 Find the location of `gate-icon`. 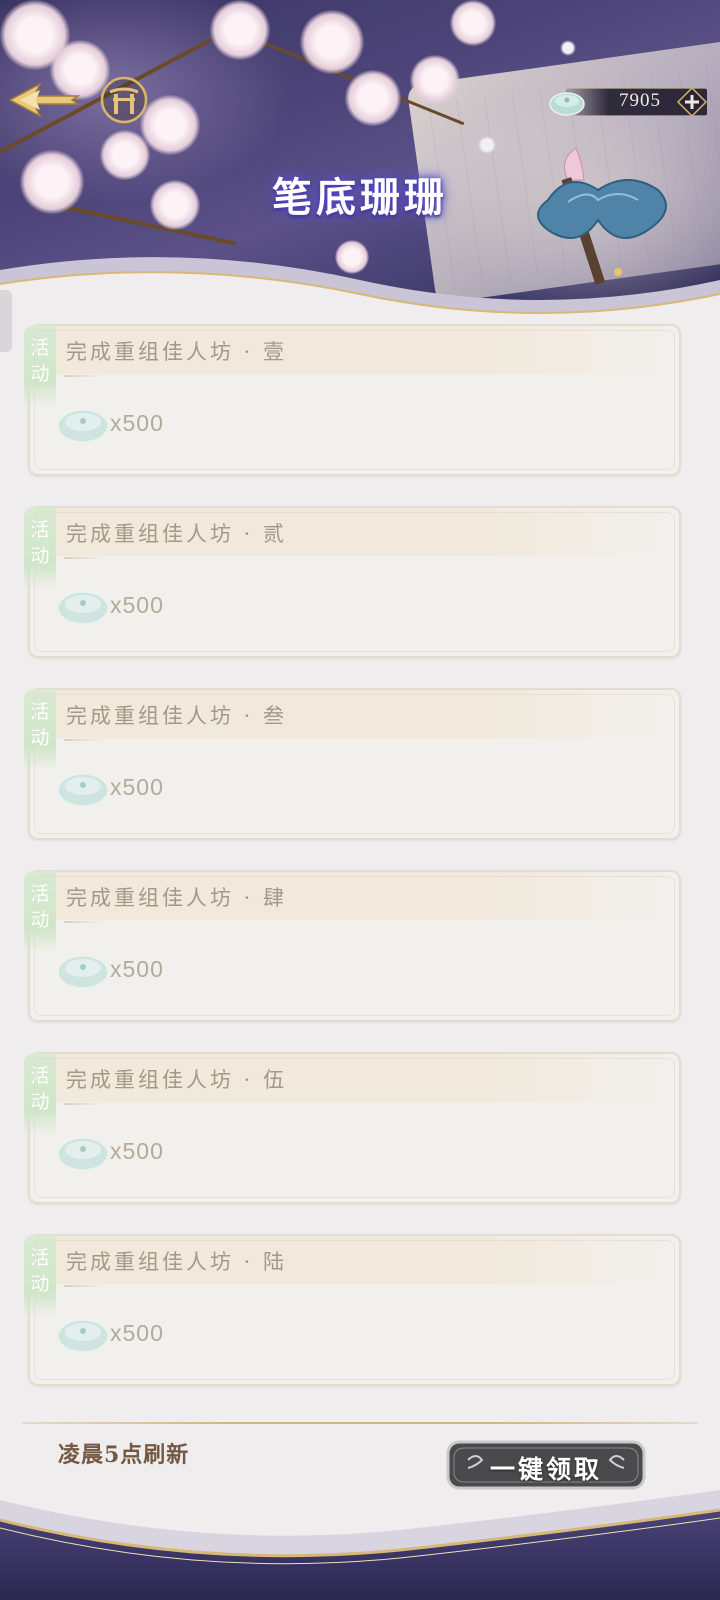

gate-icon is located at coordinates (124, 100).